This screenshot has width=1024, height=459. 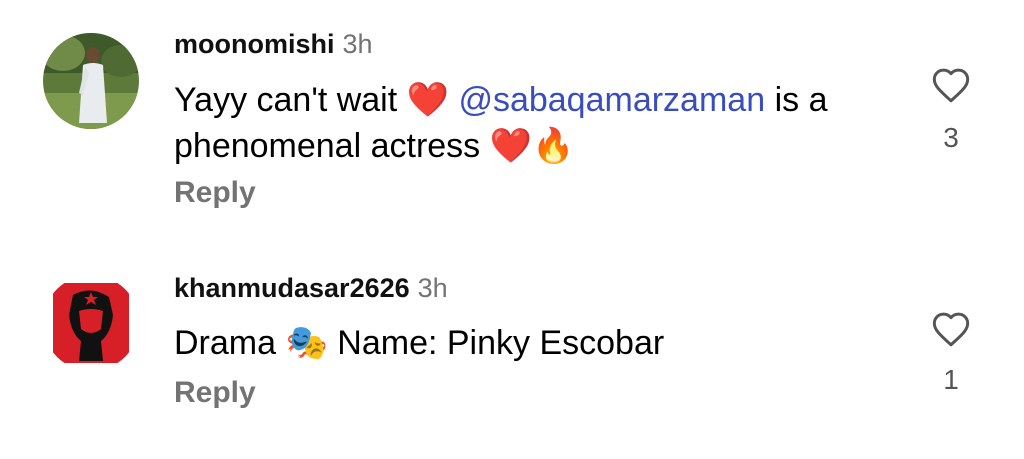 I want to click on performing-arts-emoji: 🎭, so click(x=306, y=343).